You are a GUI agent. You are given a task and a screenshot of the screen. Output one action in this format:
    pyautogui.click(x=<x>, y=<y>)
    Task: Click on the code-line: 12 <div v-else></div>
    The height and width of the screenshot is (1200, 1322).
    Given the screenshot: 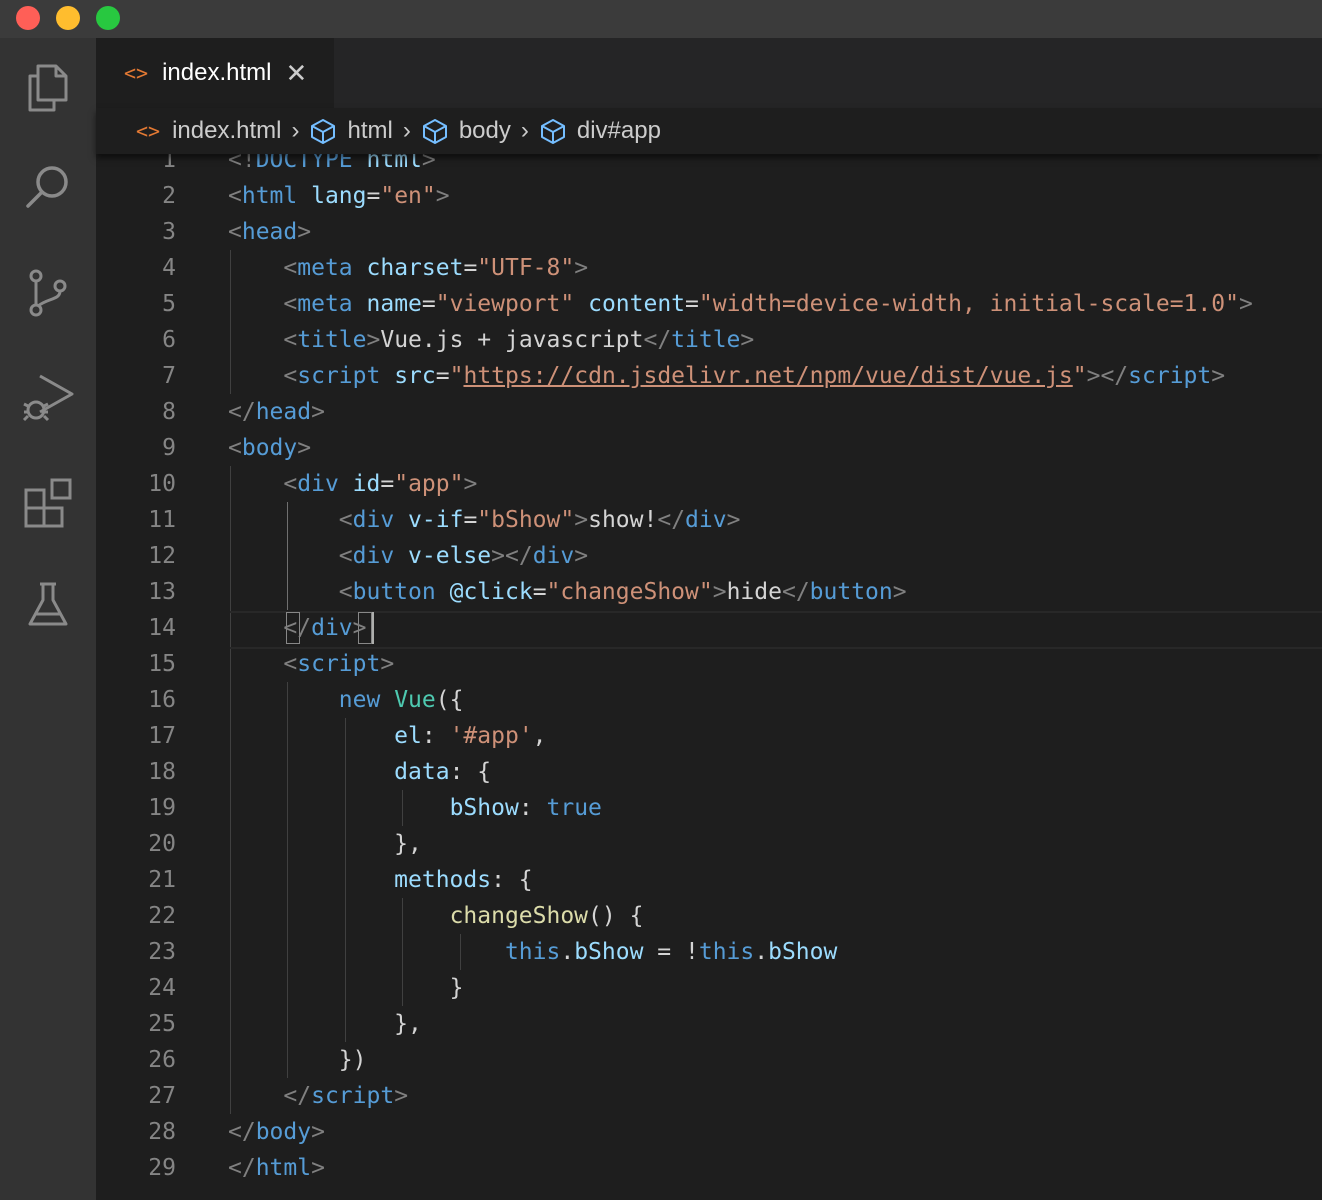 What is the action you would take?
    pyautogui.click(x=709, y=556)
    